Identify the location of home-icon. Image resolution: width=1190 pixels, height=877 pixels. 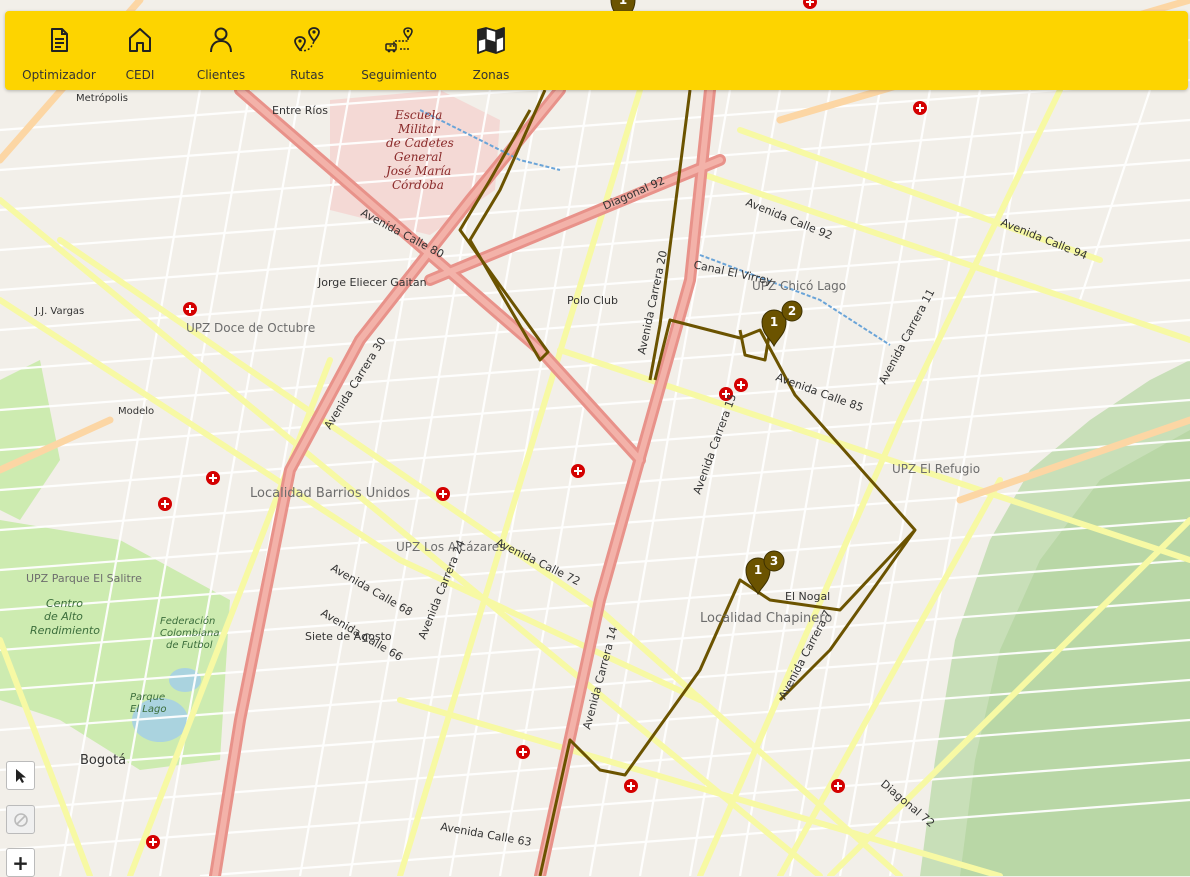
(140, 40).